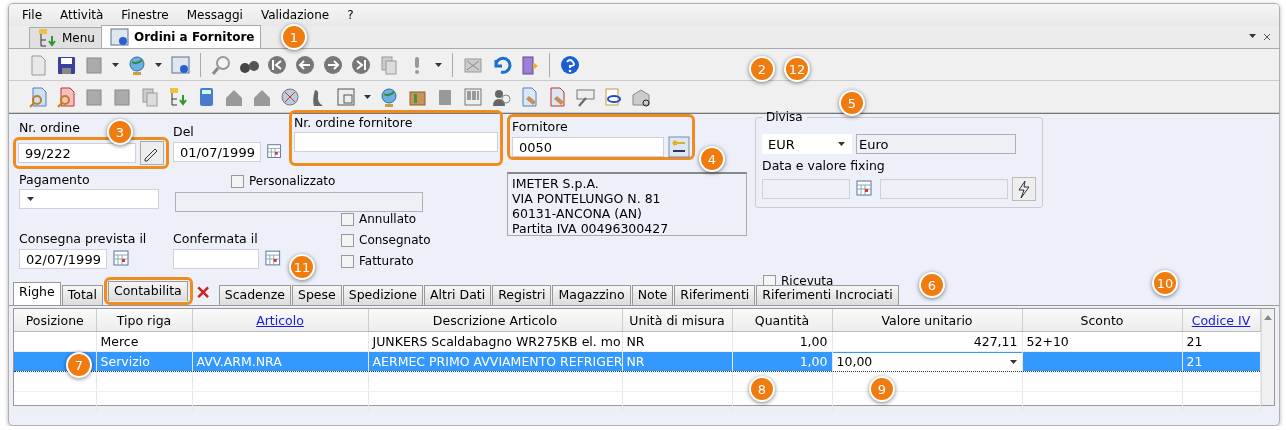  I want to click on table-cell: 52+10, so click(1102, 341).